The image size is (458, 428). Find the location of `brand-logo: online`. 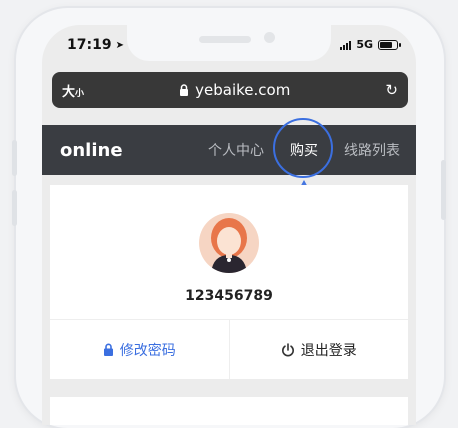

brand-logo: online is located at coordinates (91, 150).